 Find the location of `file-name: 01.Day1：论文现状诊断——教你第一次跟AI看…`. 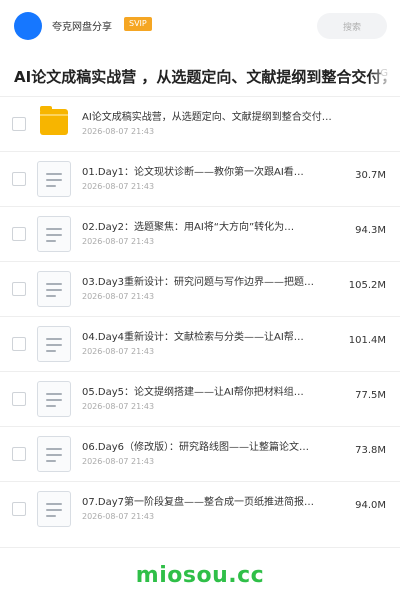

file-name: 01.Day1：论文现状诊断——教你第一次跟AI看… is located at coordinates (212, 170).